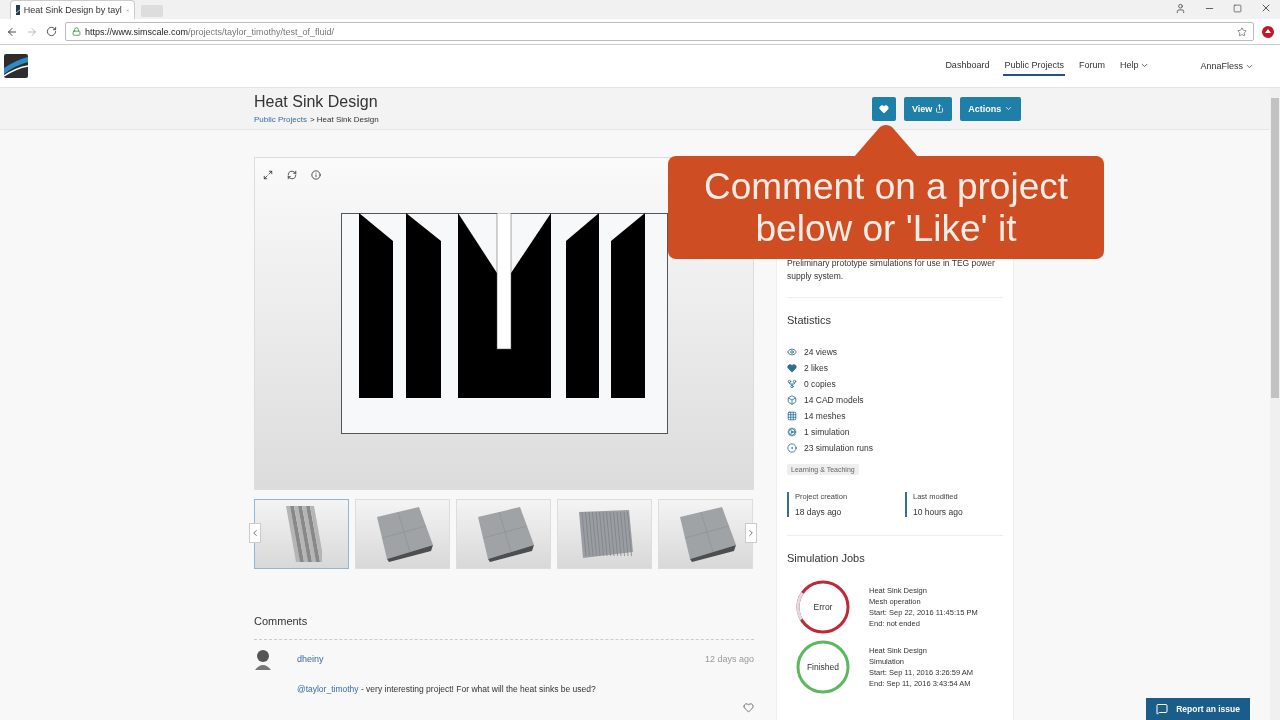  What do you see at coordinates (809, 319) in the screenshot?
I see `section-title: Statistics` at bounding box center [809, 319].